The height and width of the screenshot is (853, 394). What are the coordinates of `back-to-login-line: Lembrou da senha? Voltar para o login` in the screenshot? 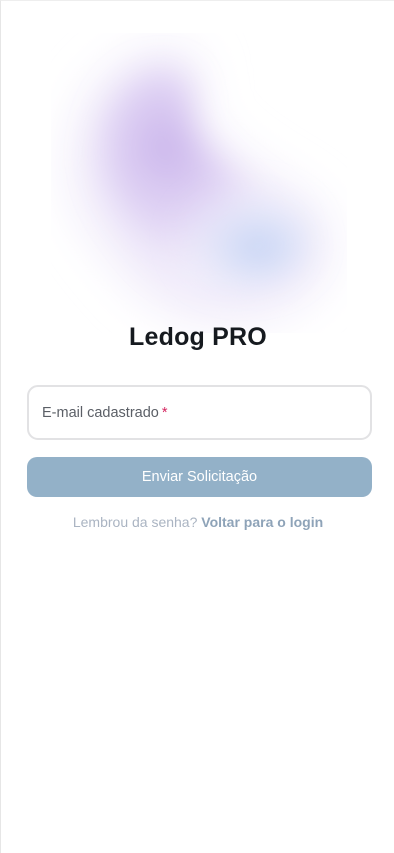 It's located at (197, 522).